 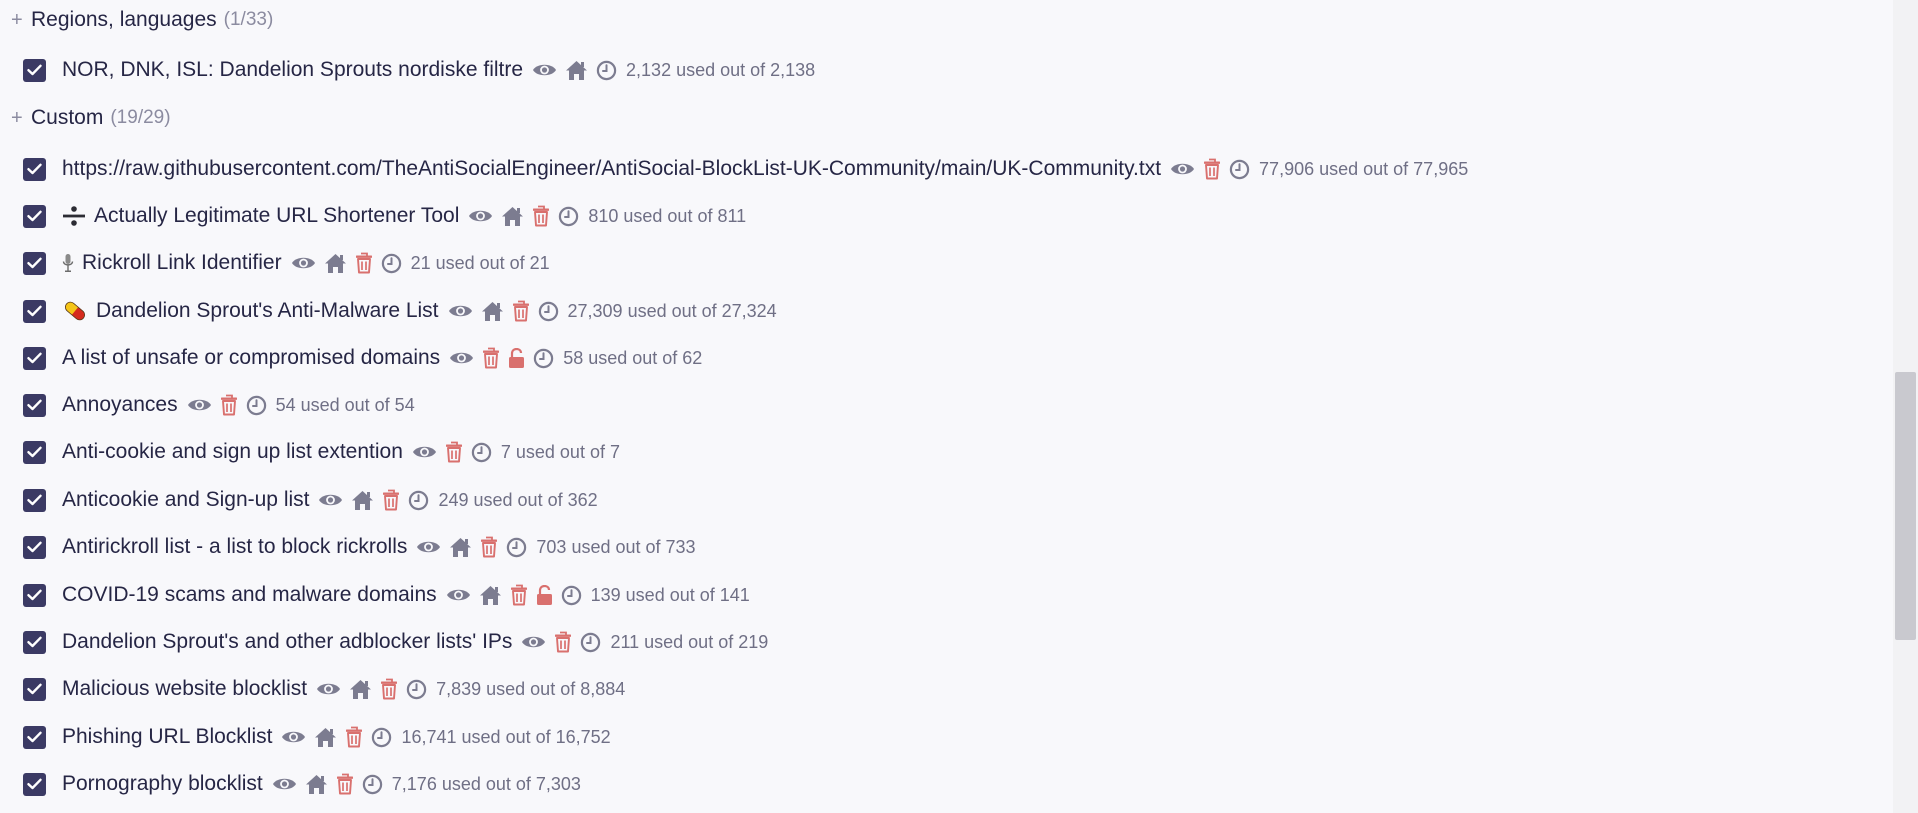 I want to click on rule-usage-count: 703 used out of 733, so click(x=616, y=546).